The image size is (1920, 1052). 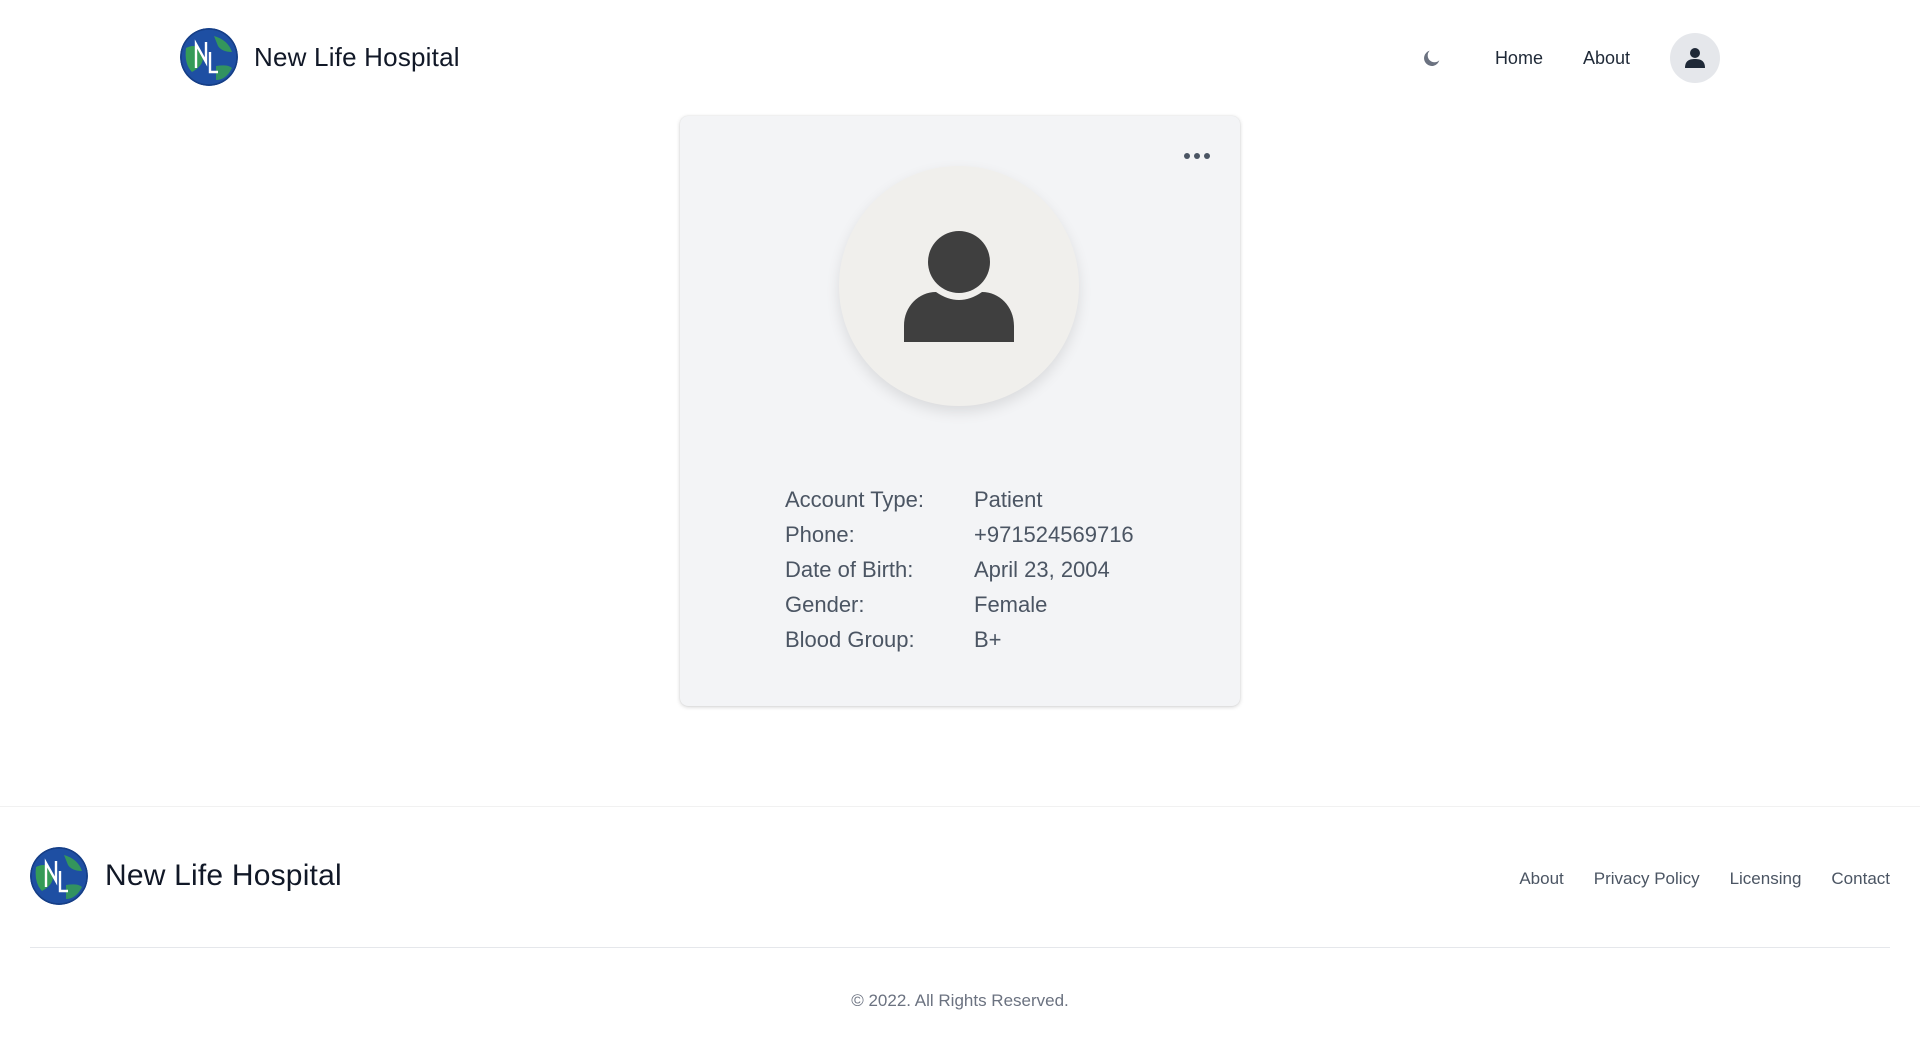 What do you see at coordinates (1008, 499) in the screenshot?
I see `info-value: Patient` at bounding box center [1008, 499].